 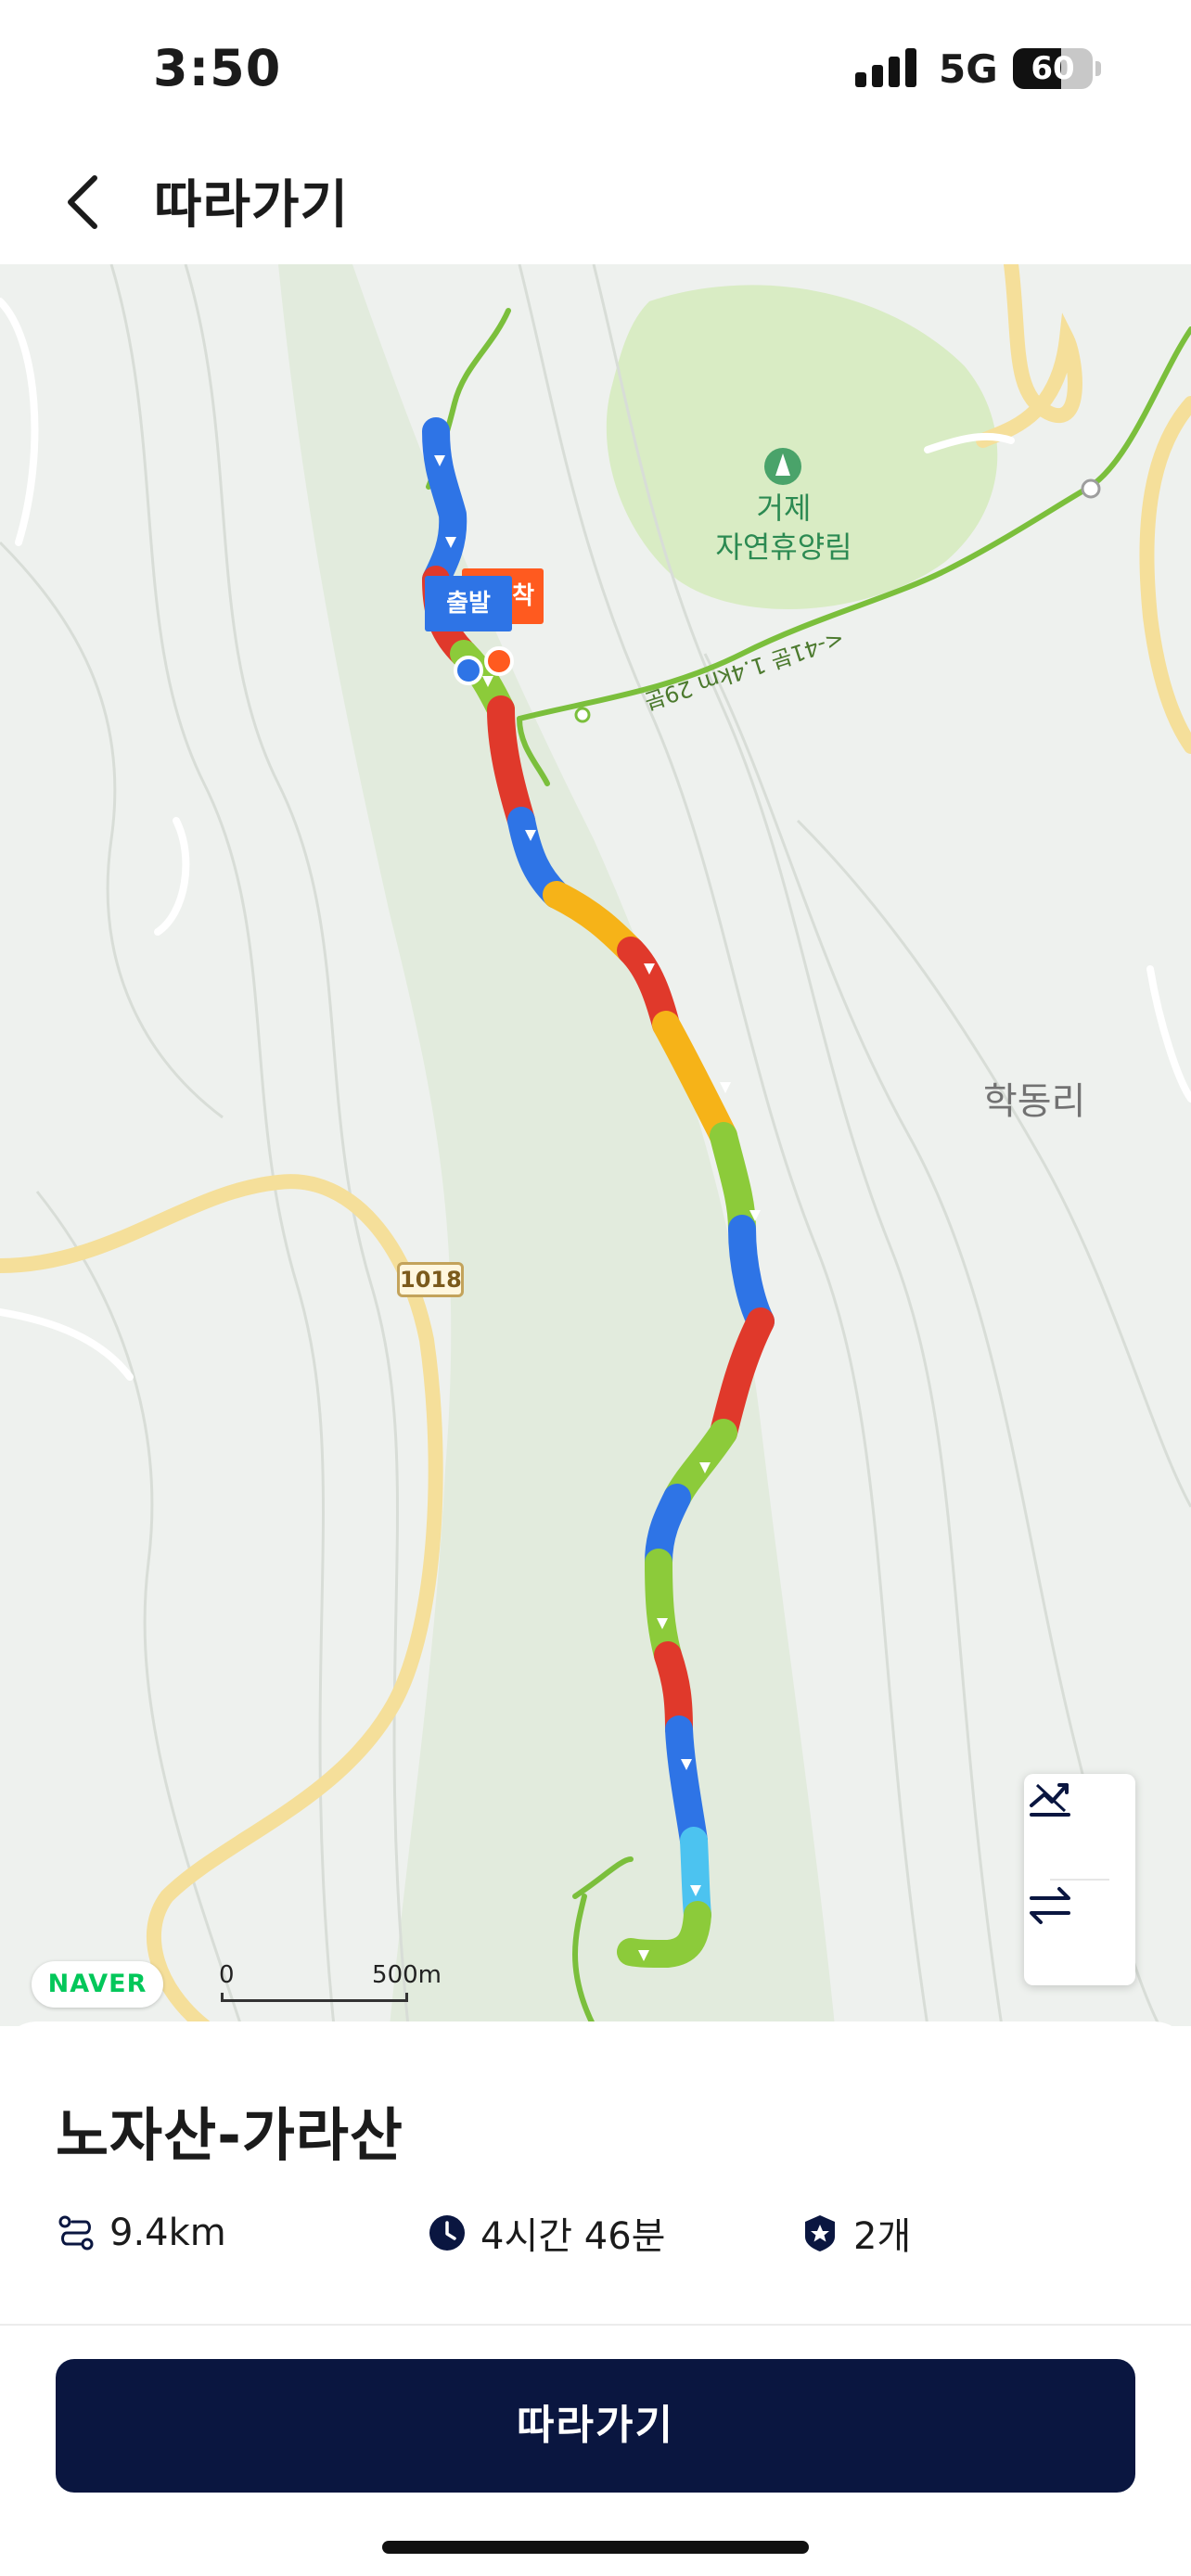 What do you see at coordinates (820, 2233) in the screenshot?
I see `badge-star-icon` at bounding box center [820, 2233].